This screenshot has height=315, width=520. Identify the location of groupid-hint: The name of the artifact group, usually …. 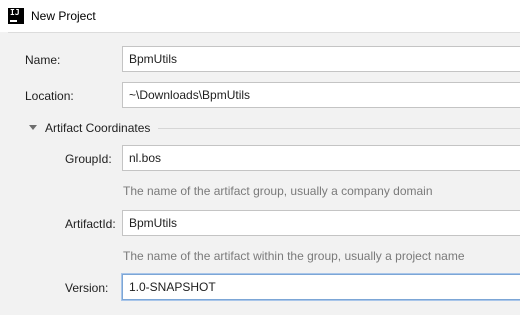
(278, 191).